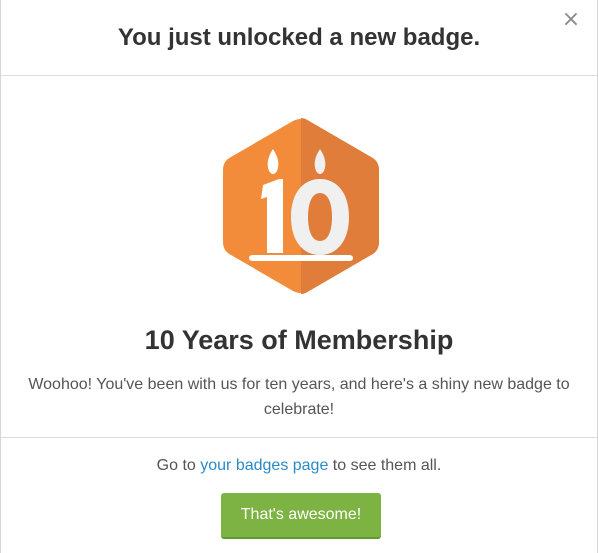 This screenshot has height=553, width=598. Describe the element at coordinates (299, 340) in the screenshot. I see `badge-name: 10 Years of Membership` at that location.